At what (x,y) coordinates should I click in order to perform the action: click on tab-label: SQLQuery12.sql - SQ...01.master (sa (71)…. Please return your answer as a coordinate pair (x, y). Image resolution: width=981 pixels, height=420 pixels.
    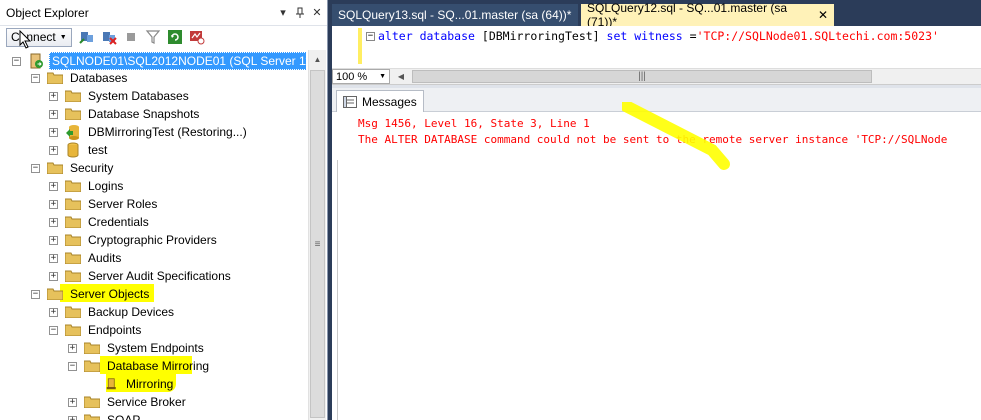
    Looking at the image, I should click on (687, 15).